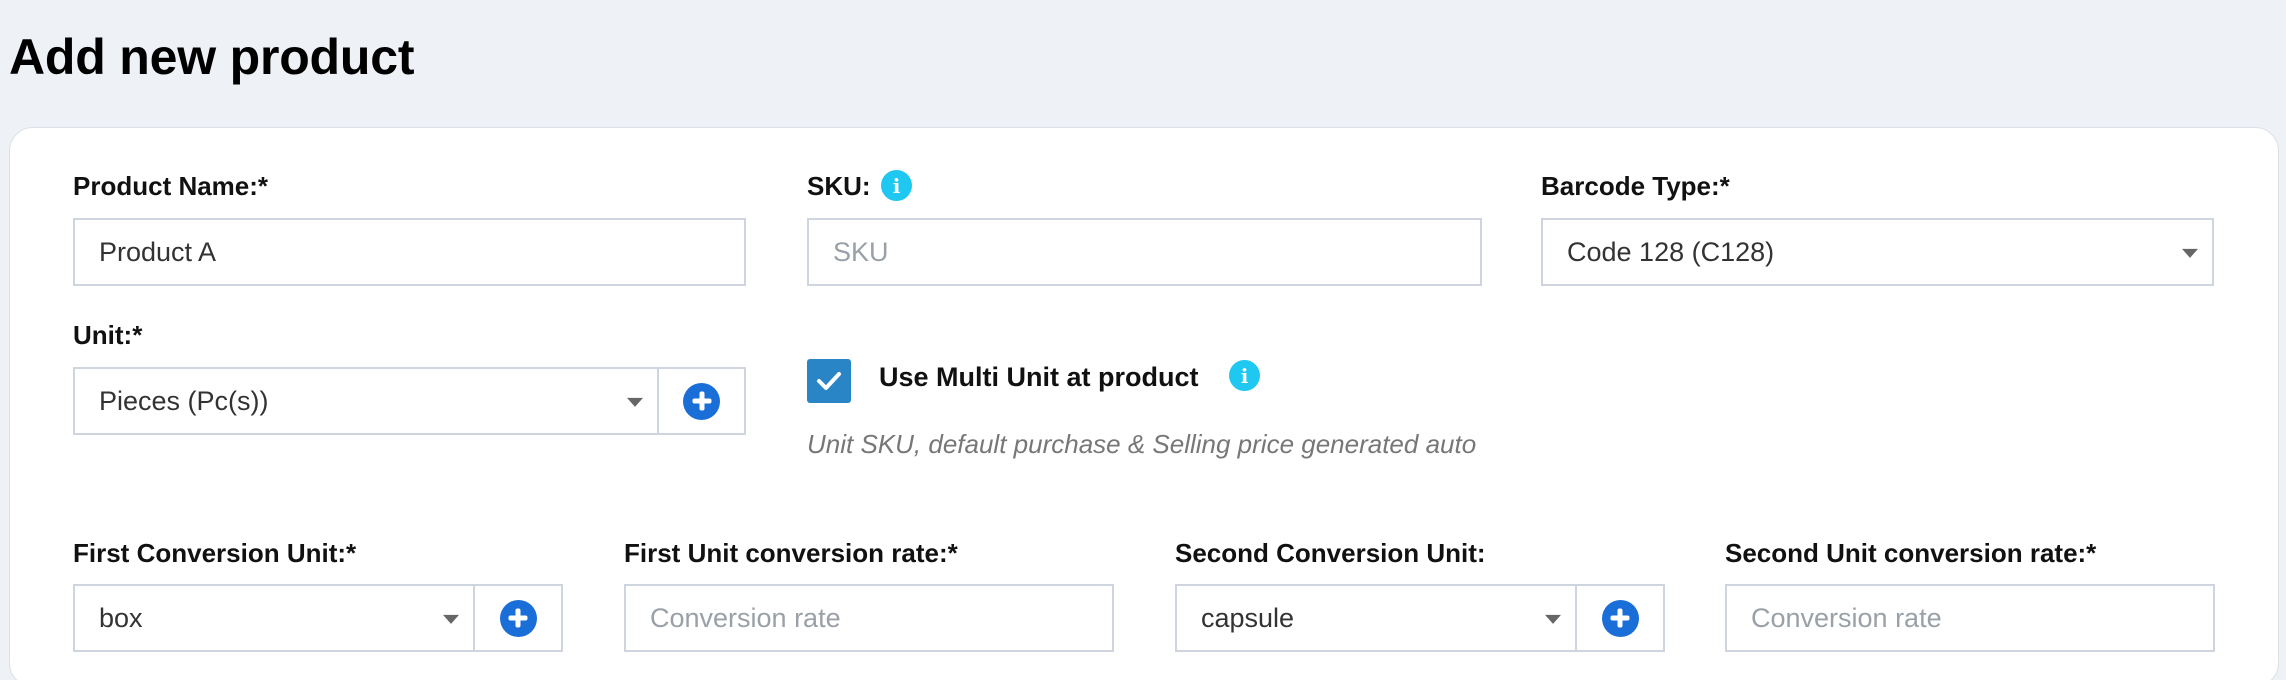 This screenshot has width=2286, height=680. Describe the element at coordinates (1846, 617) in the screenshot. I see `second-unit-rate-placeholder: Conversion rate` at that location.